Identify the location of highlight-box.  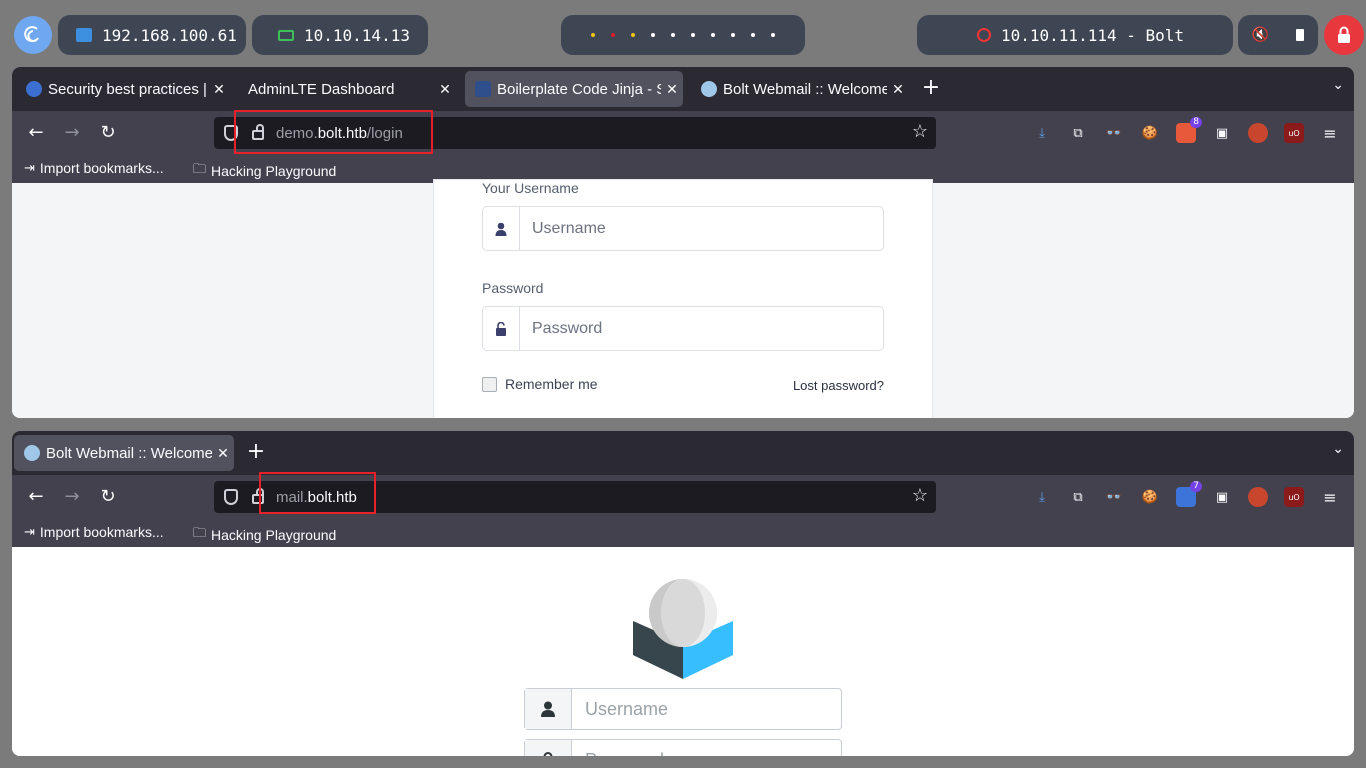
(317, 493).